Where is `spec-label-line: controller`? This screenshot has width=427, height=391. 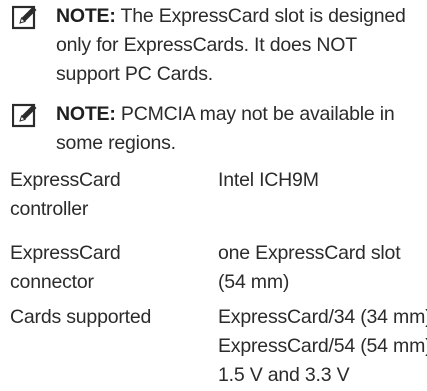
spec-label-line: controller is located at coordinates (49, 209).